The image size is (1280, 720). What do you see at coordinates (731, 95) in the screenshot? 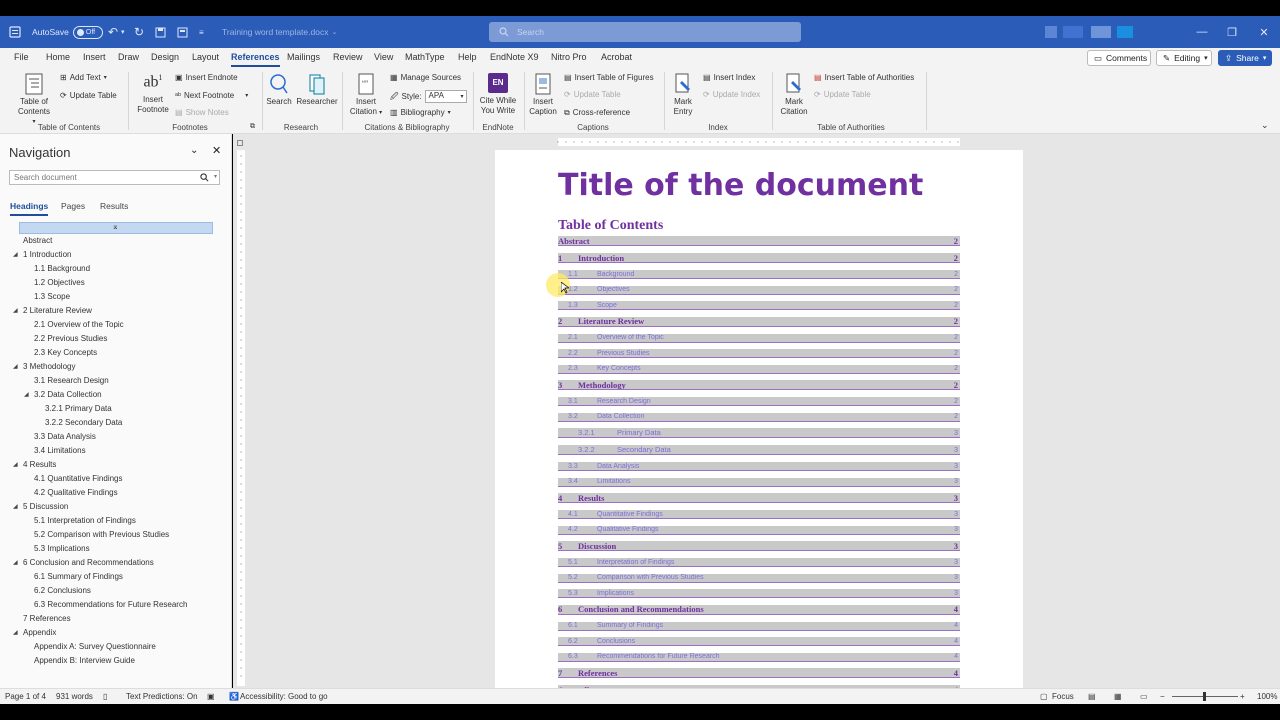
I see `update-index-button: ⟳ Update Index` at bounding box center [731, 95].